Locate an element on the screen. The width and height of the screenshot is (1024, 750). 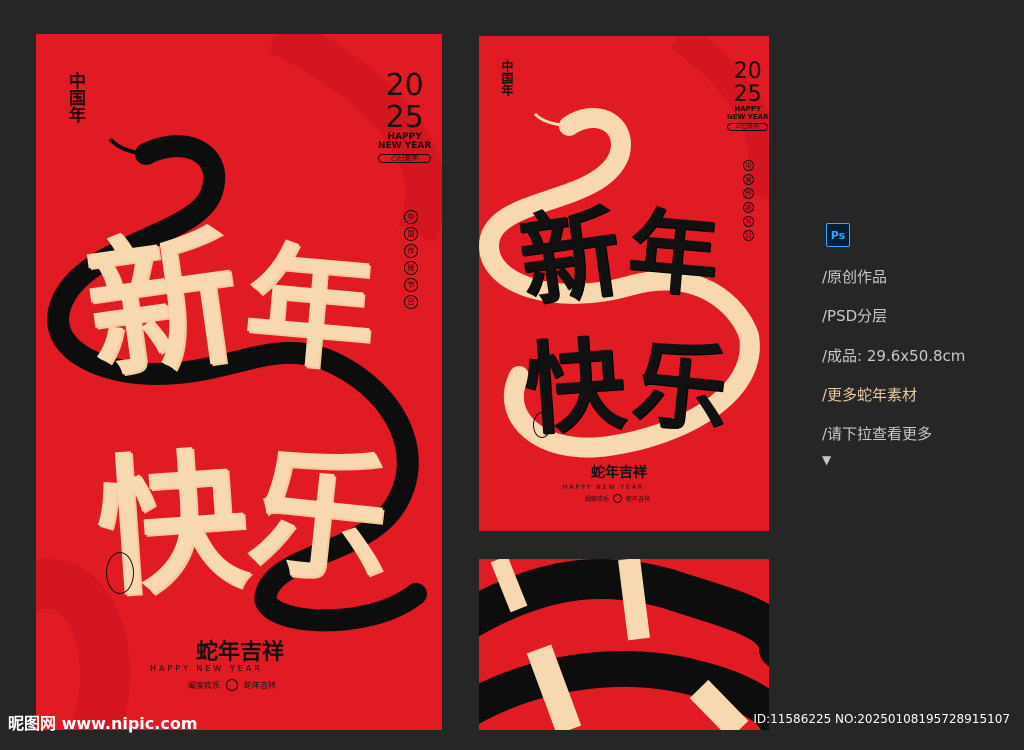
photoshop-icon: Ps is located at coordinates (838, 235).